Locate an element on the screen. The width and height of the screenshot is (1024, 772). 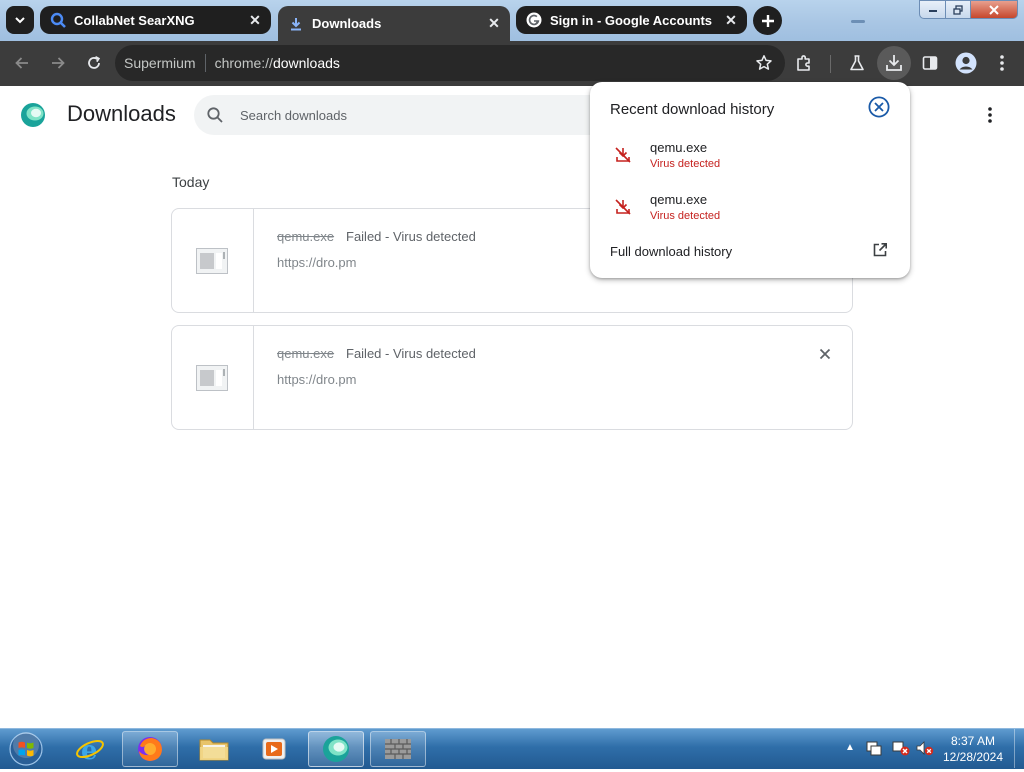
taskbar-internet-explorer: e is located at coordinates (90, 749).